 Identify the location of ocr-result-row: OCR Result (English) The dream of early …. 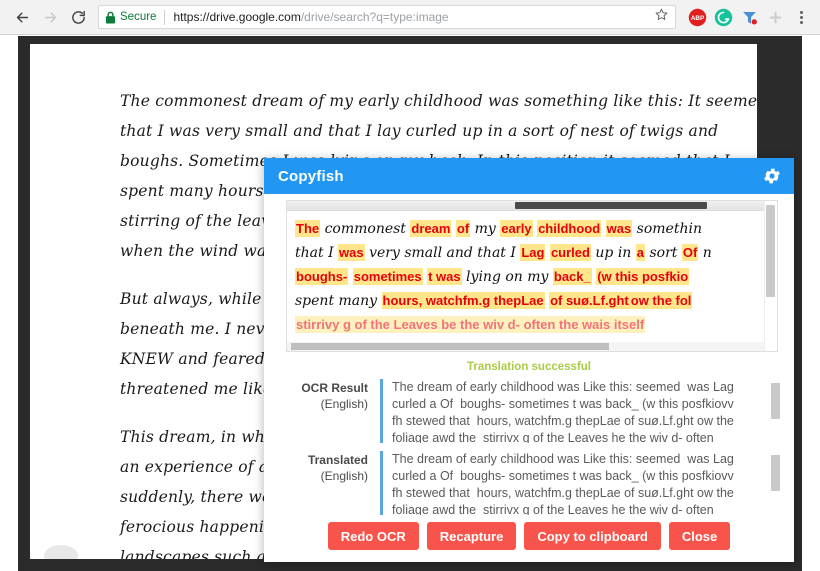
(529, 411).